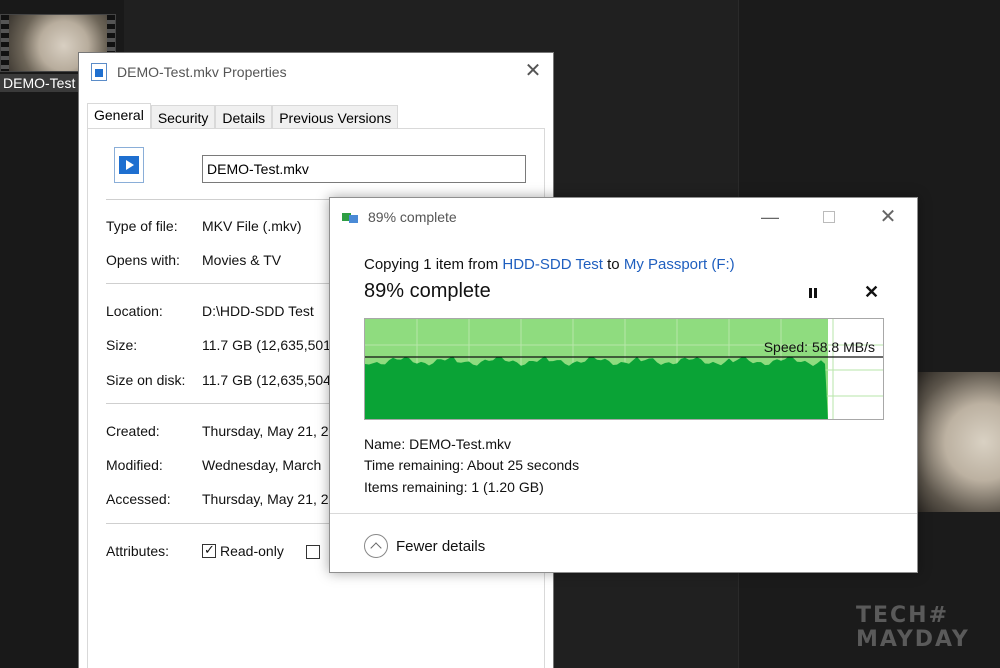  What do you see at coordinates (138, 551) in the screenshot?
I see `attributes-label: Attributes:` at bounding box center [138, 551].